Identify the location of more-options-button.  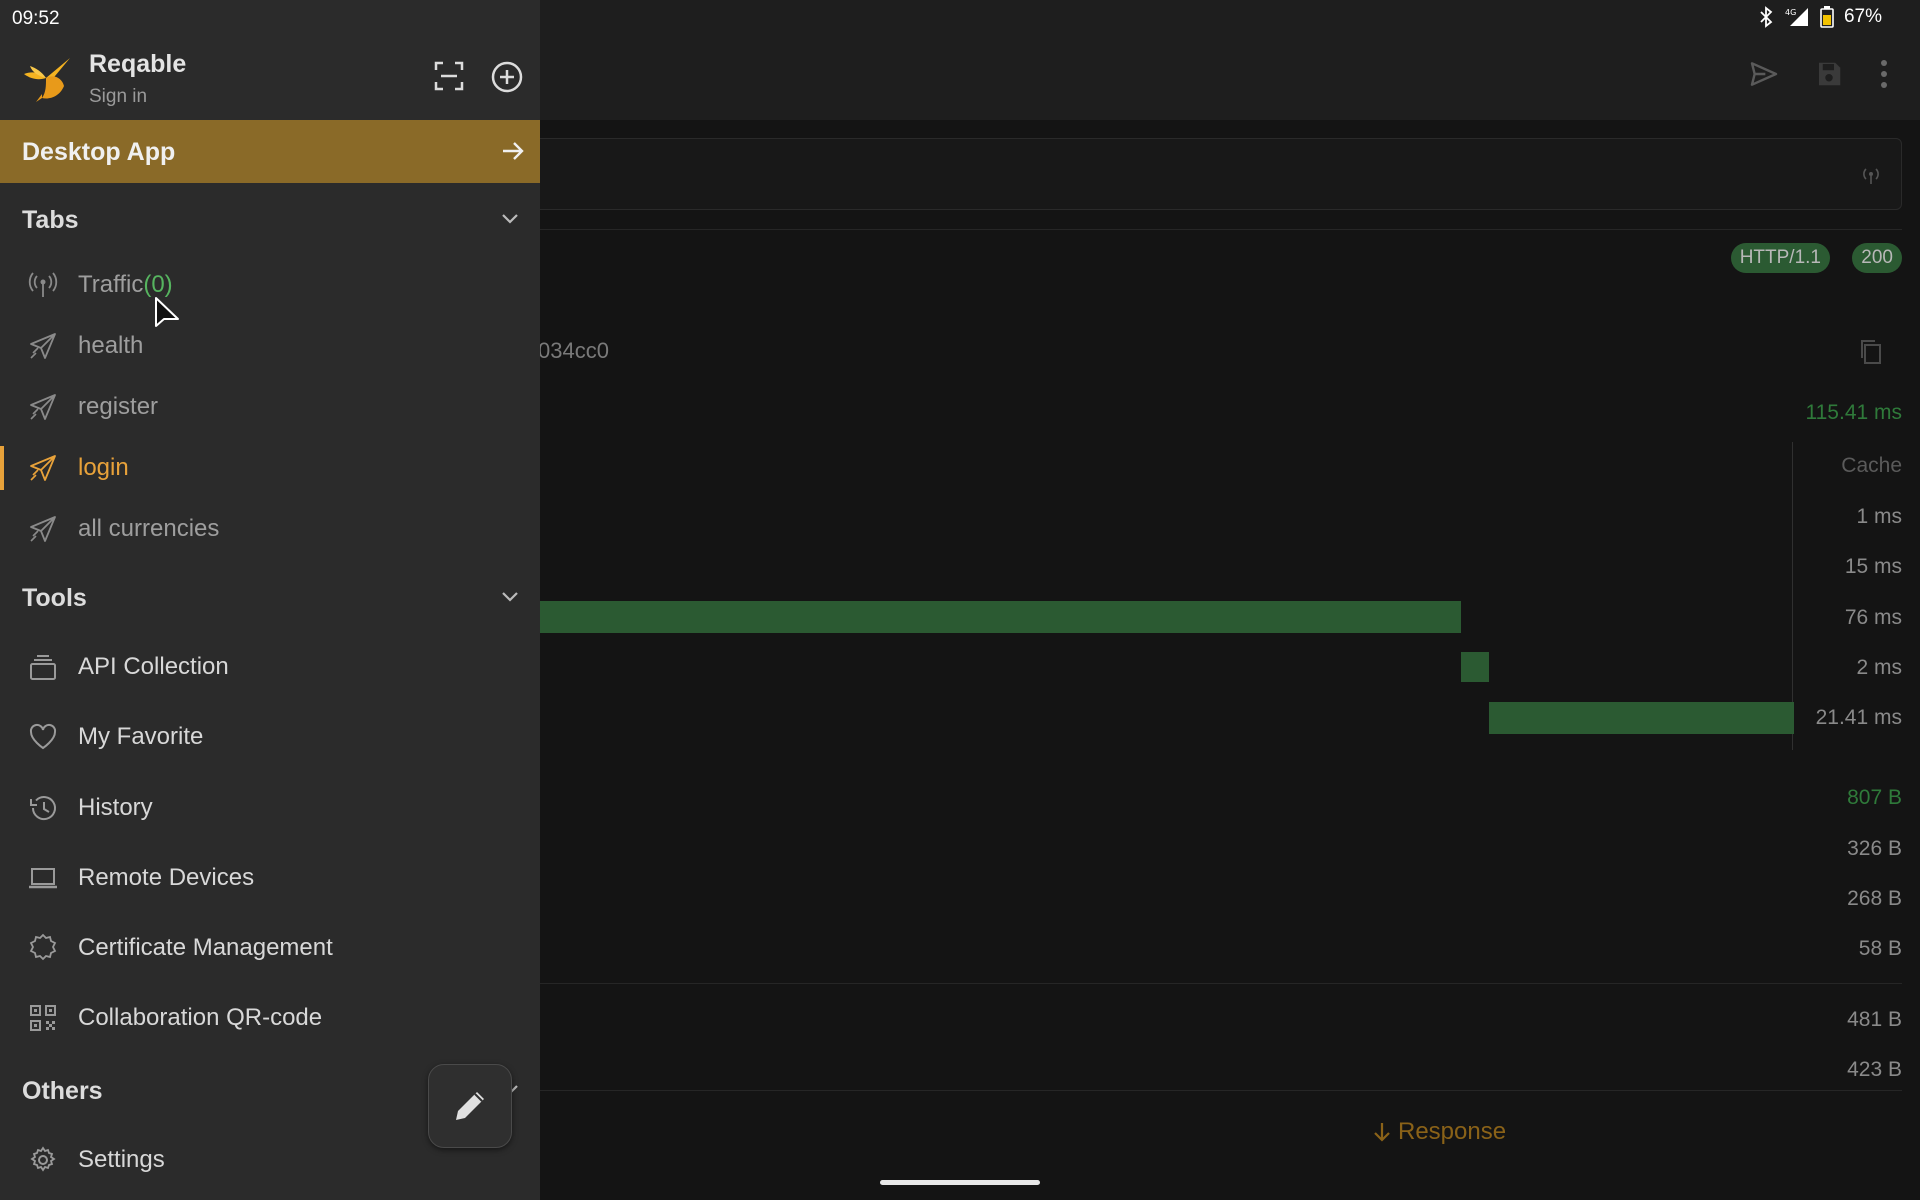
(1884, 74).